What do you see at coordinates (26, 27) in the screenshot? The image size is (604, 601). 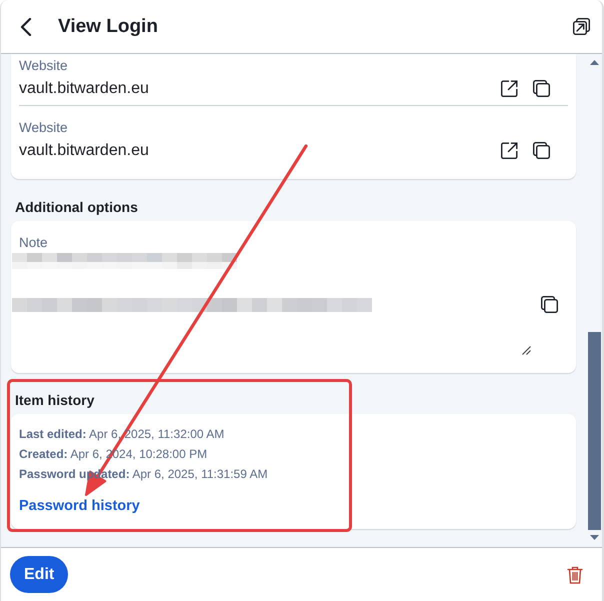 I see `back-icon` at bounding box center [26, 27].